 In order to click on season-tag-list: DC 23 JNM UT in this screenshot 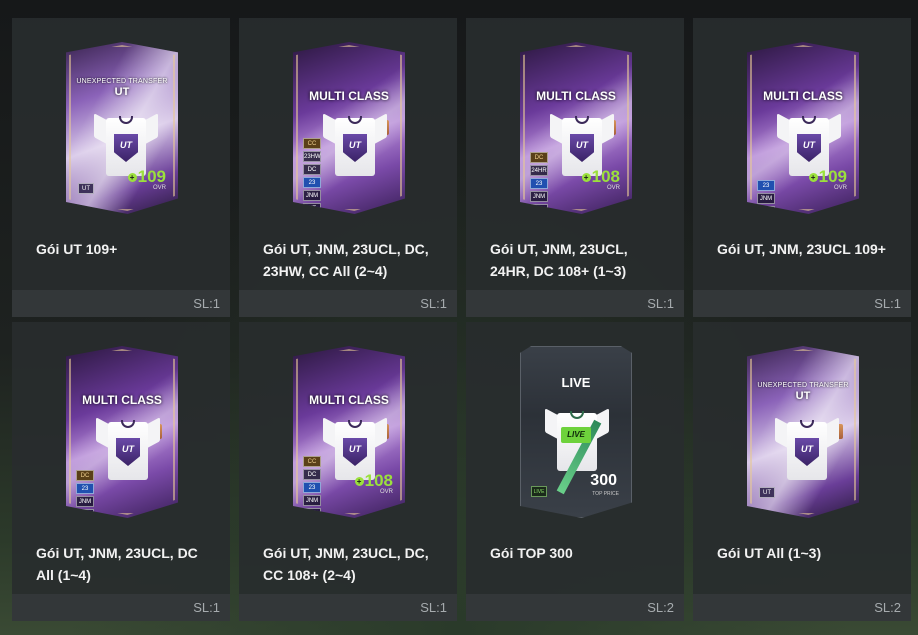, I will do `click(85, 494)`.